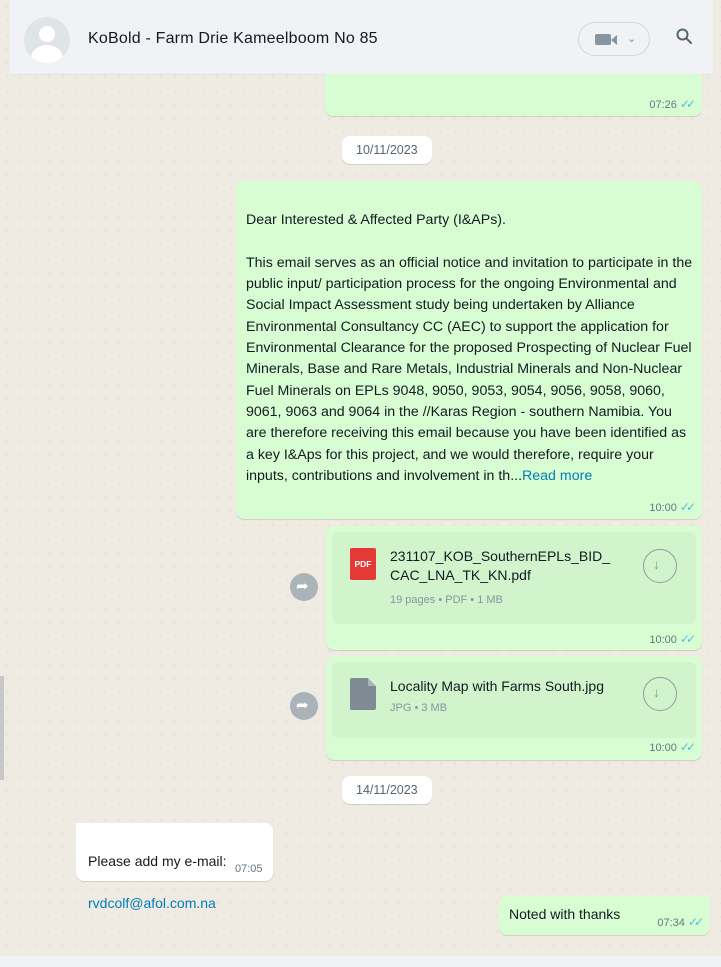 The height and width of the screenshot is (967, 721). What do you see at coordinates (47, 34) in the screenshot?
I see `avatar-head` at bounding box center [47, 34].